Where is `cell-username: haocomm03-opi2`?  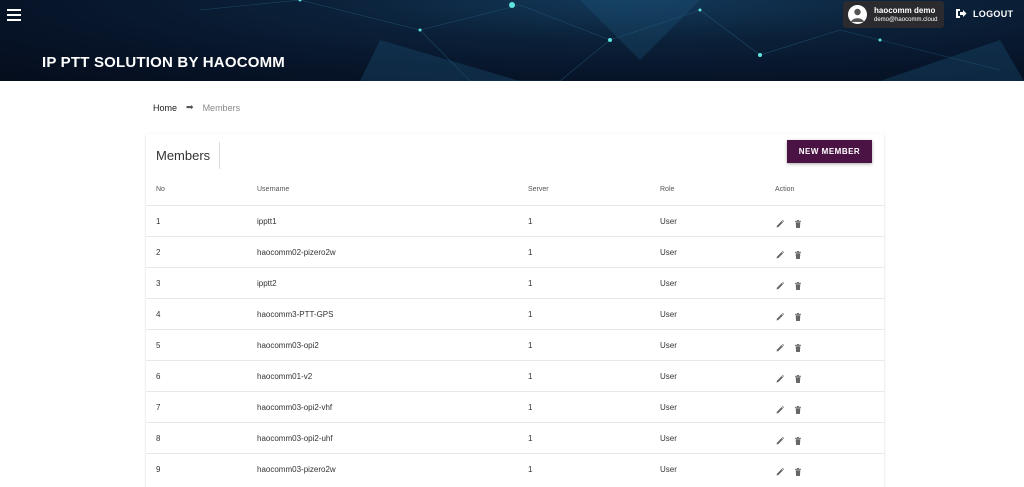
cell-username: haocomm03-opi2 is located at coordinates (288, 345).